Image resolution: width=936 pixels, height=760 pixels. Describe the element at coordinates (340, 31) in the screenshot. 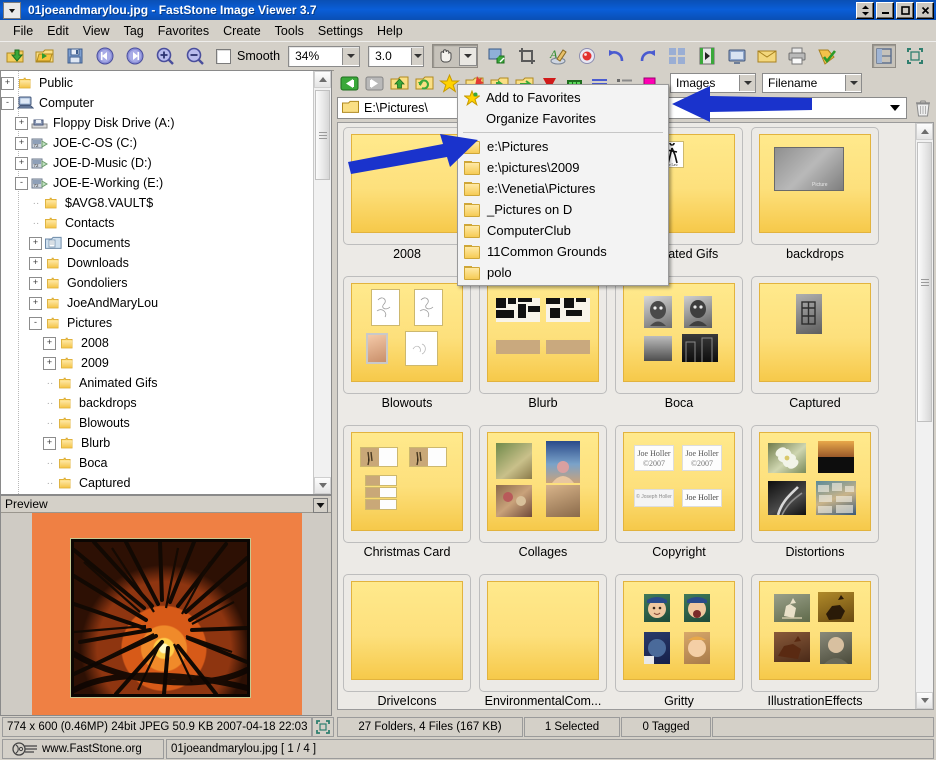

I see `menu-settings: Settings` at that location.